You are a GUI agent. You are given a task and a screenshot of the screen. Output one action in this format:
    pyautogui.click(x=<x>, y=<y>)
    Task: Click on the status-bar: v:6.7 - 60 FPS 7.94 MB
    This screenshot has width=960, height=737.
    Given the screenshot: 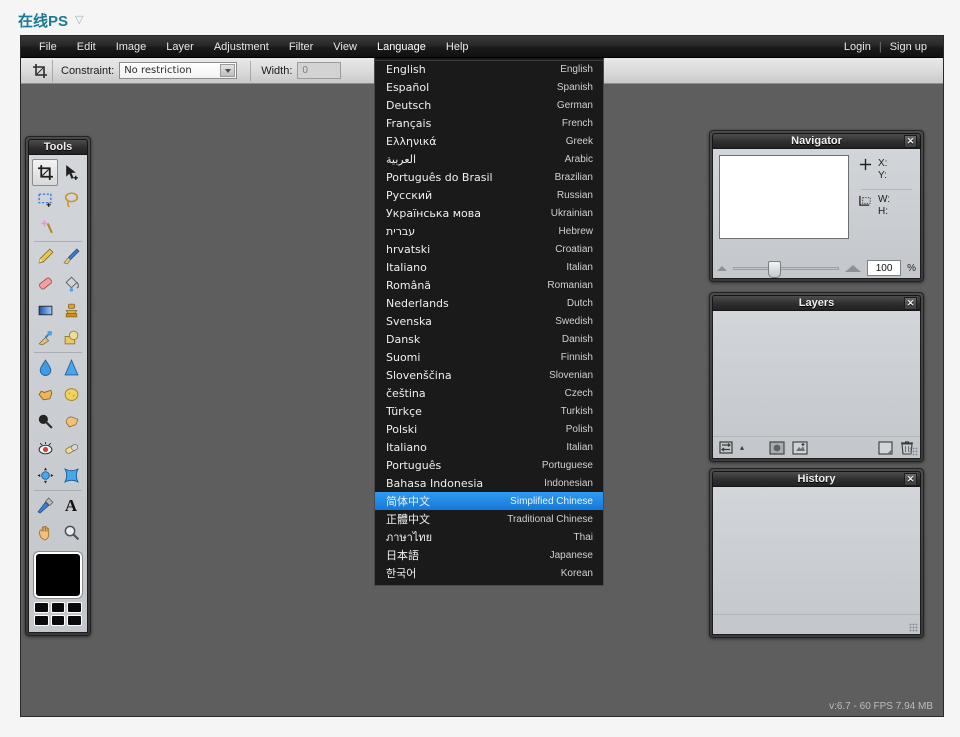 What is the action you would take?
    pyautogui.click(x=881, y=706)
    